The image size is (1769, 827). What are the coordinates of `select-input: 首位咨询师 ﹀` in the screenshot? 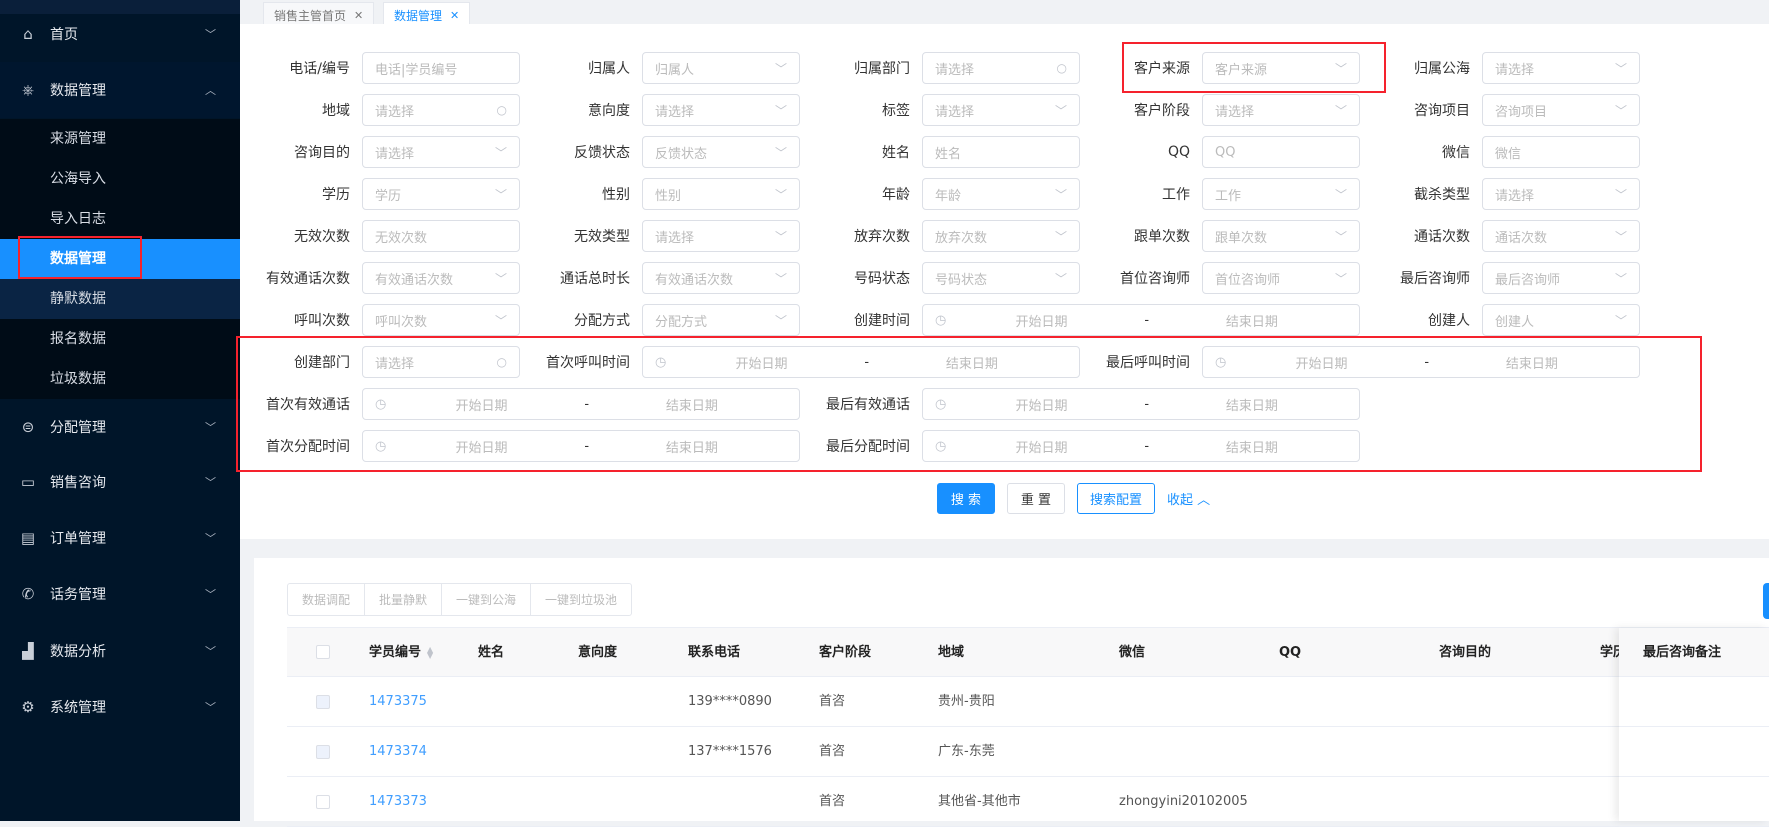 It's located at (1281, 278).